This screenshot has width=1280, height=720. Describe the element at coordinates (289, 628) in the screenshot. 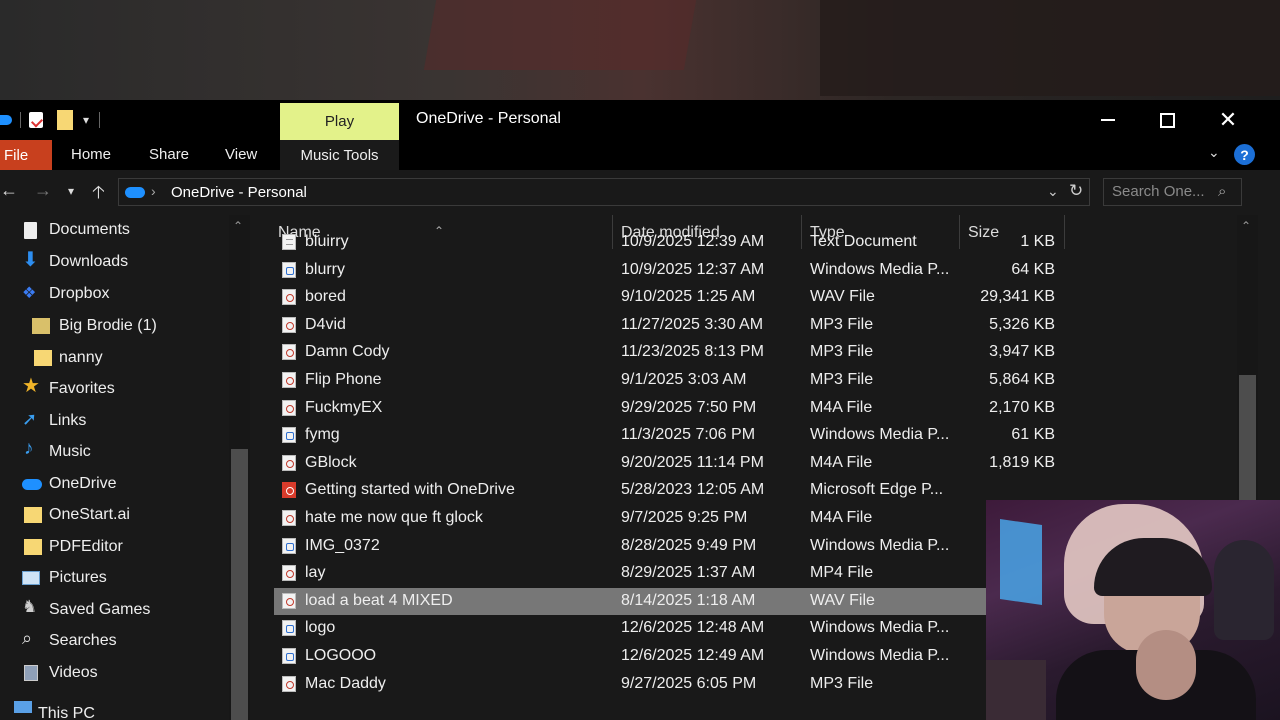

I see `media-playlist-icon` at that location.